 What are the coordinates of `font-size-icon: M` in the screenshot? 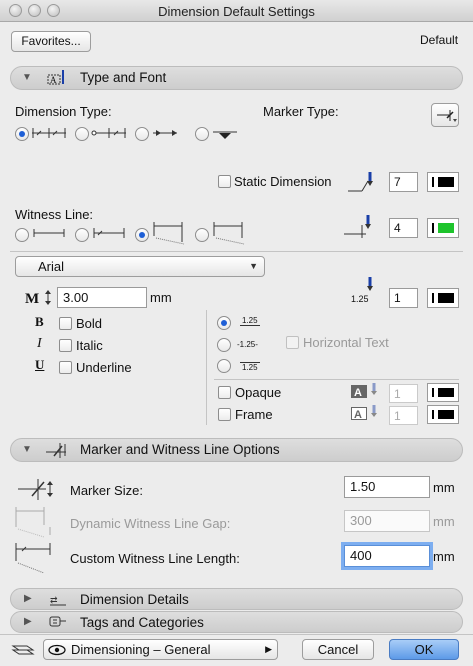 It's located at (38, 298).